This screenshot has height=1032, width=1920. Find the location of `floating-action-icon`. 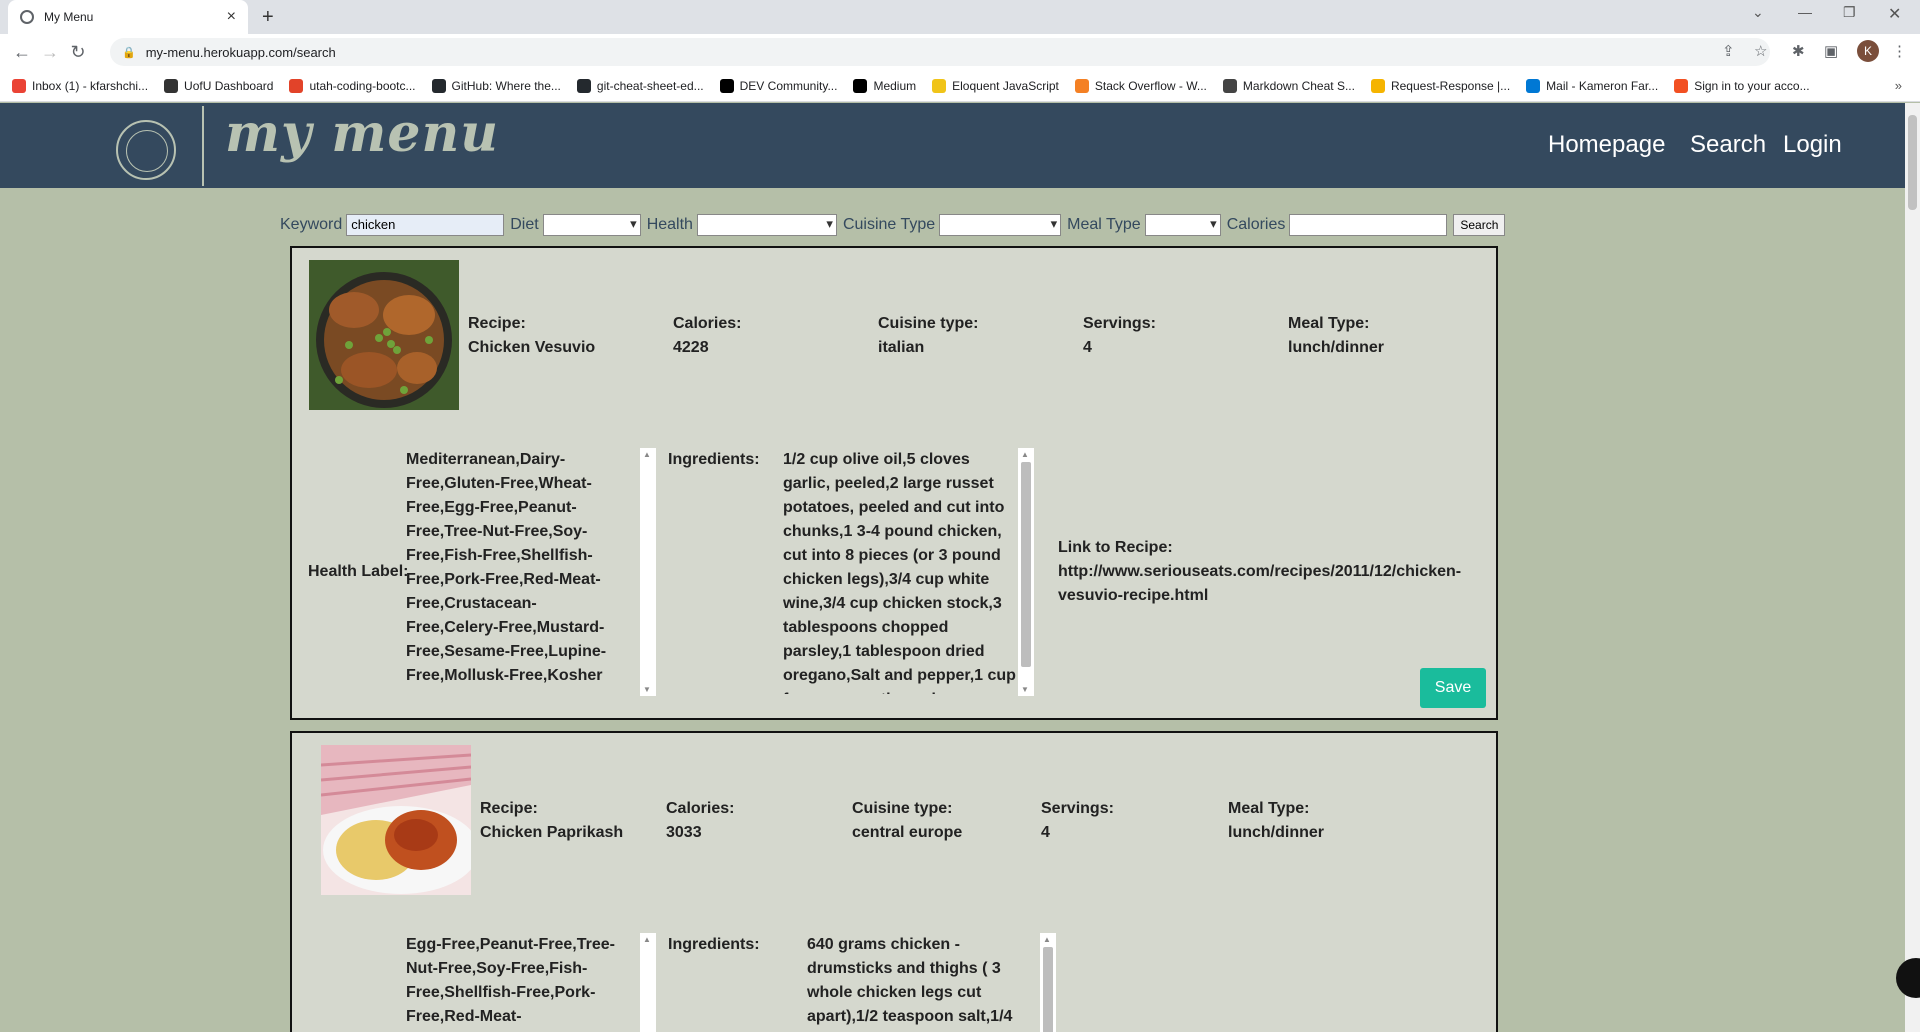

floating-action-icon is located at coordinates (1908, 978).